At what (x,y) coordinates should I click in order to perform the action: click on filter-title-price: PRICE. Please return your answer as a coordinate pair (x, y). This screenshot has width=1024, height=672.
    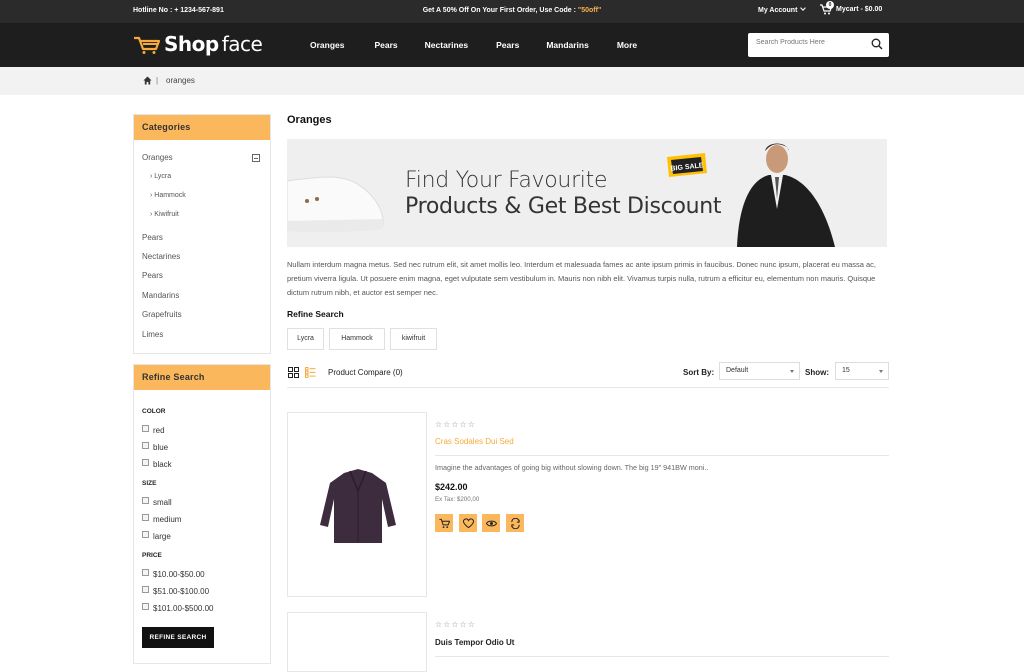
    Looking at the image, I should click on (152, 555).